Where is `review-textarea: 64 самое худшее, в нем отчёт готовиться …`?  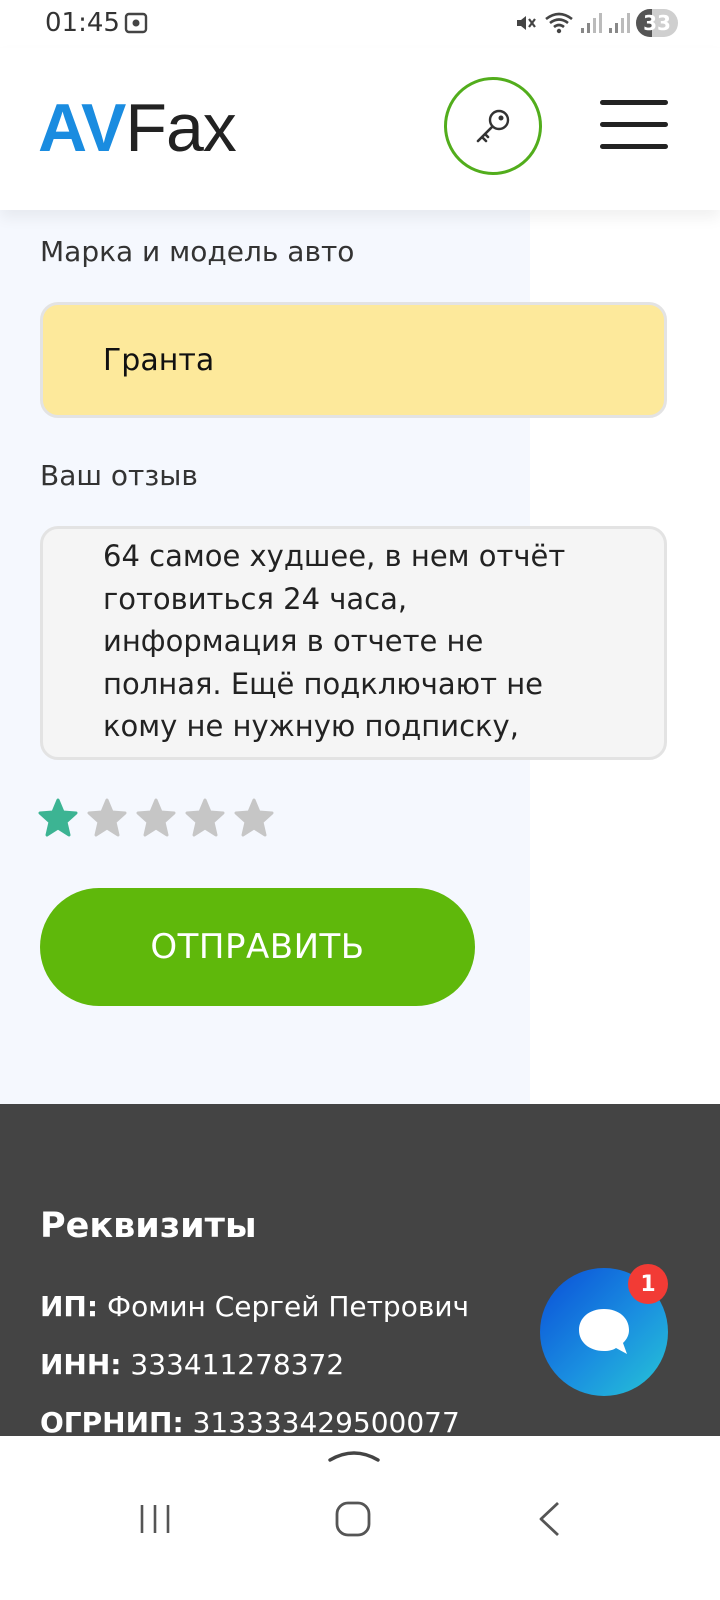 review-textarea: 64 самое худшее, в нем отчёт готовиться … is located at coordinates (353, 643).